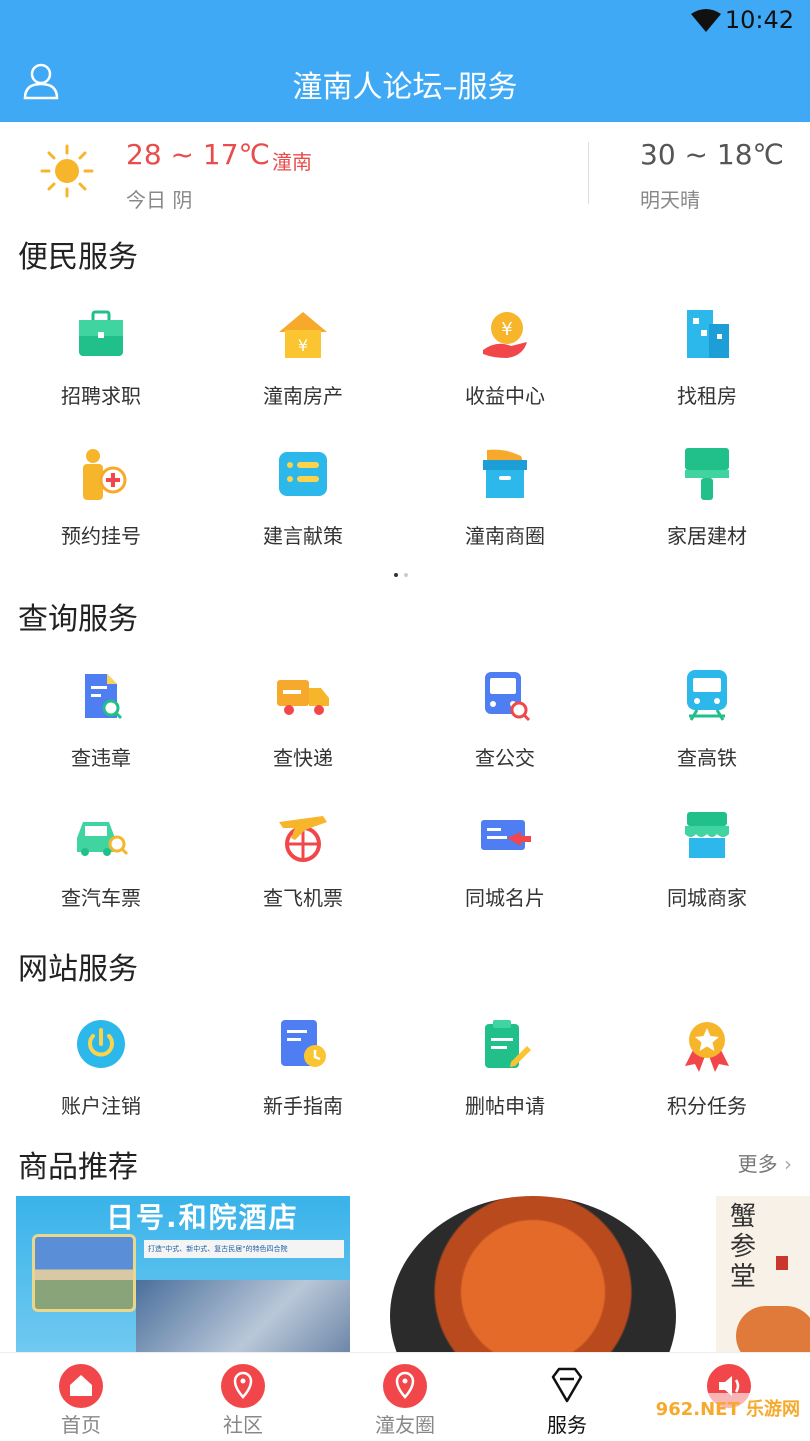 The width and height of the screenshot is (810, 1441). What do you see at coordinates (104, 697) in the screenshot?
I see `document-search-icon` at bounding box center [104, 697].